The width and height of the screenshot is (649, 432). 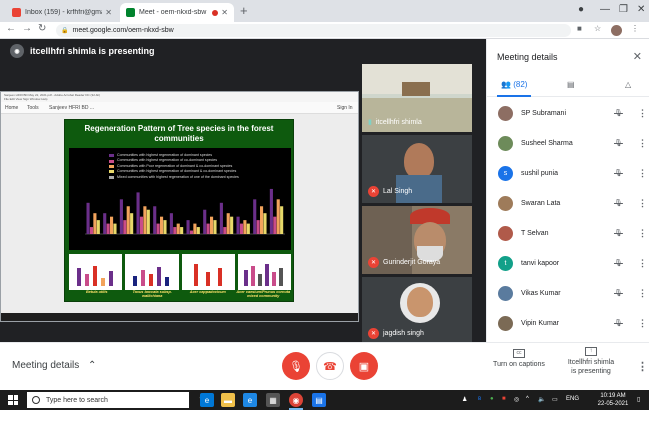 What do you see at coordinates (417, 98) in the screenshot?
I see `video-tile: ▮ itcellhfri shimla` at bounding box center [417, 98].